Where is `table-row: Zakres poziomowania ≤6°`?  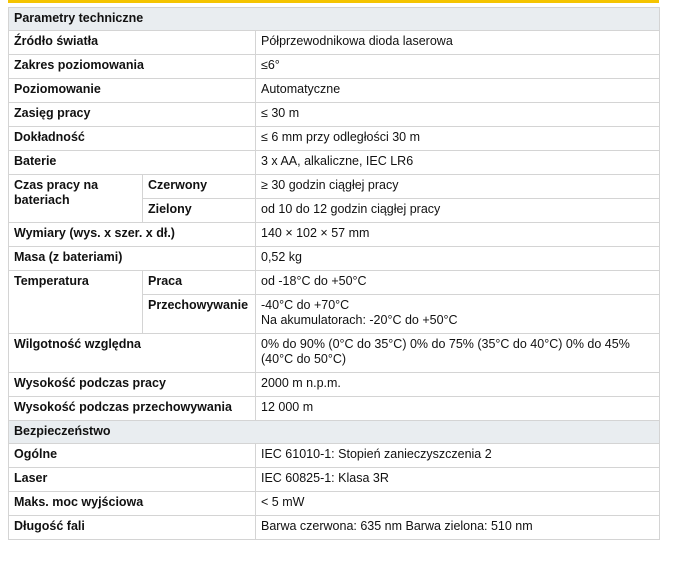 table-row: Zakres poziomowania ≤6° is located at coordinates (334, 66).